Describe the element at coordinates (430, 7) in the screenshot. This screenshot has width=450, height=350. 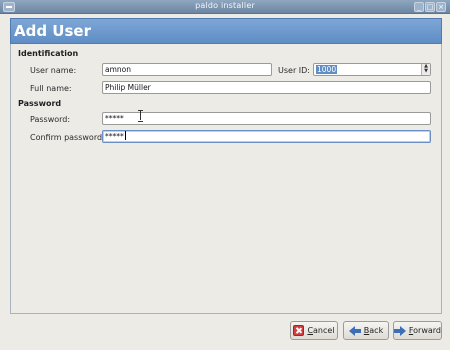
I see `maximize-icon: □` at that location.